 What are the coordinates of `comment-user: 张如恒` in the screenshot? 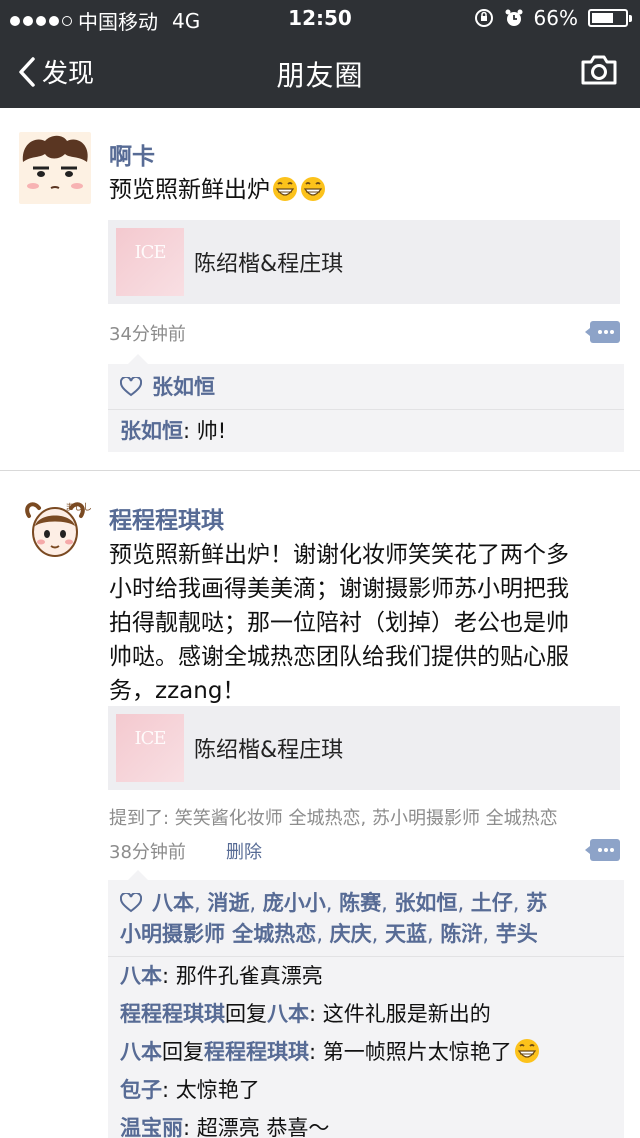 It's located at (151, 431).